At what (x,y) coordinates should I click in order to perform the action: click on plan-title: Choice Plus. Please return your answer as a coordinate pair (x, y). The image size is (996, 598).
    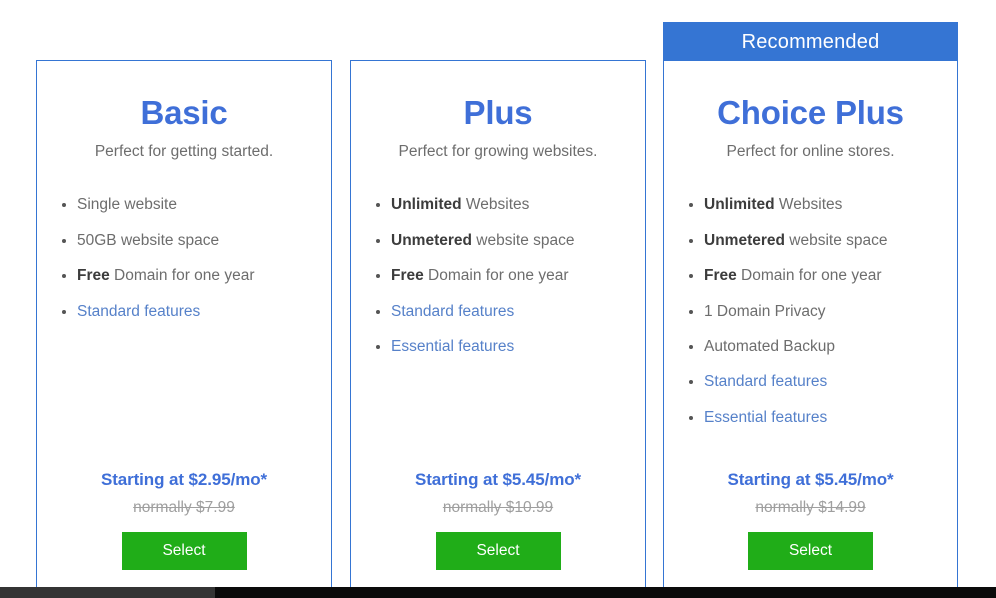
    Looking at the image, I should click on (810, 112).